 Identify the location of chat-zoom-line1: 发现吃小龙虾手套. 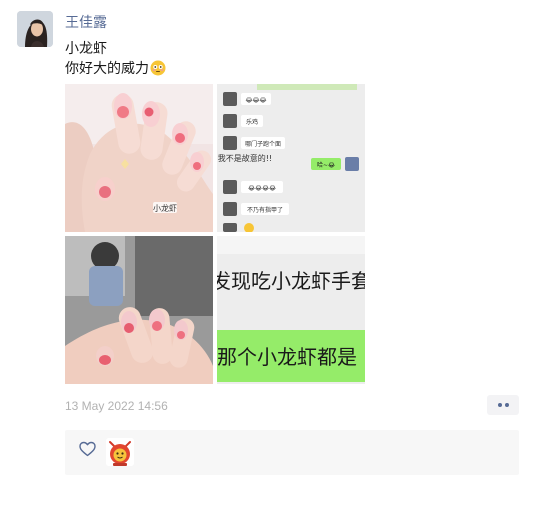
(291, 281).